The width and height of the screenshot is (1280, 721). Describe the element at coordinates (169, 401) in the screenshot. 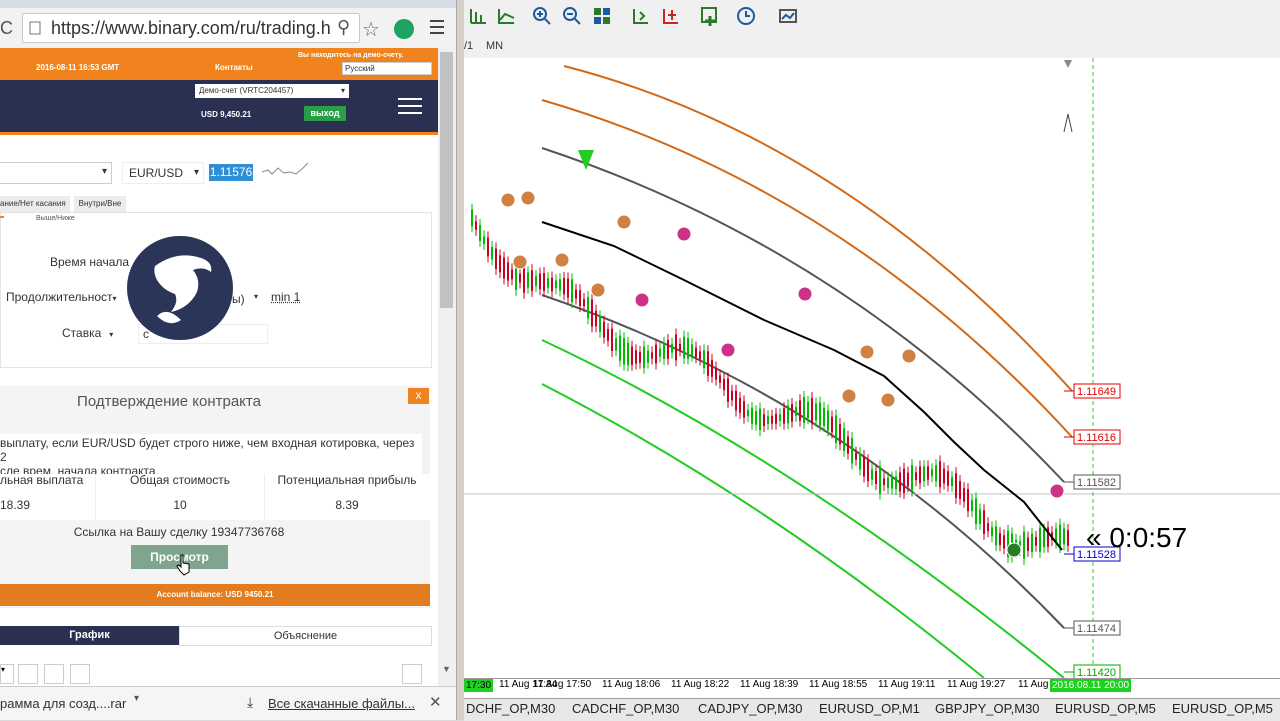

I see `confirm-title: Подтверждение контракта` at that location.